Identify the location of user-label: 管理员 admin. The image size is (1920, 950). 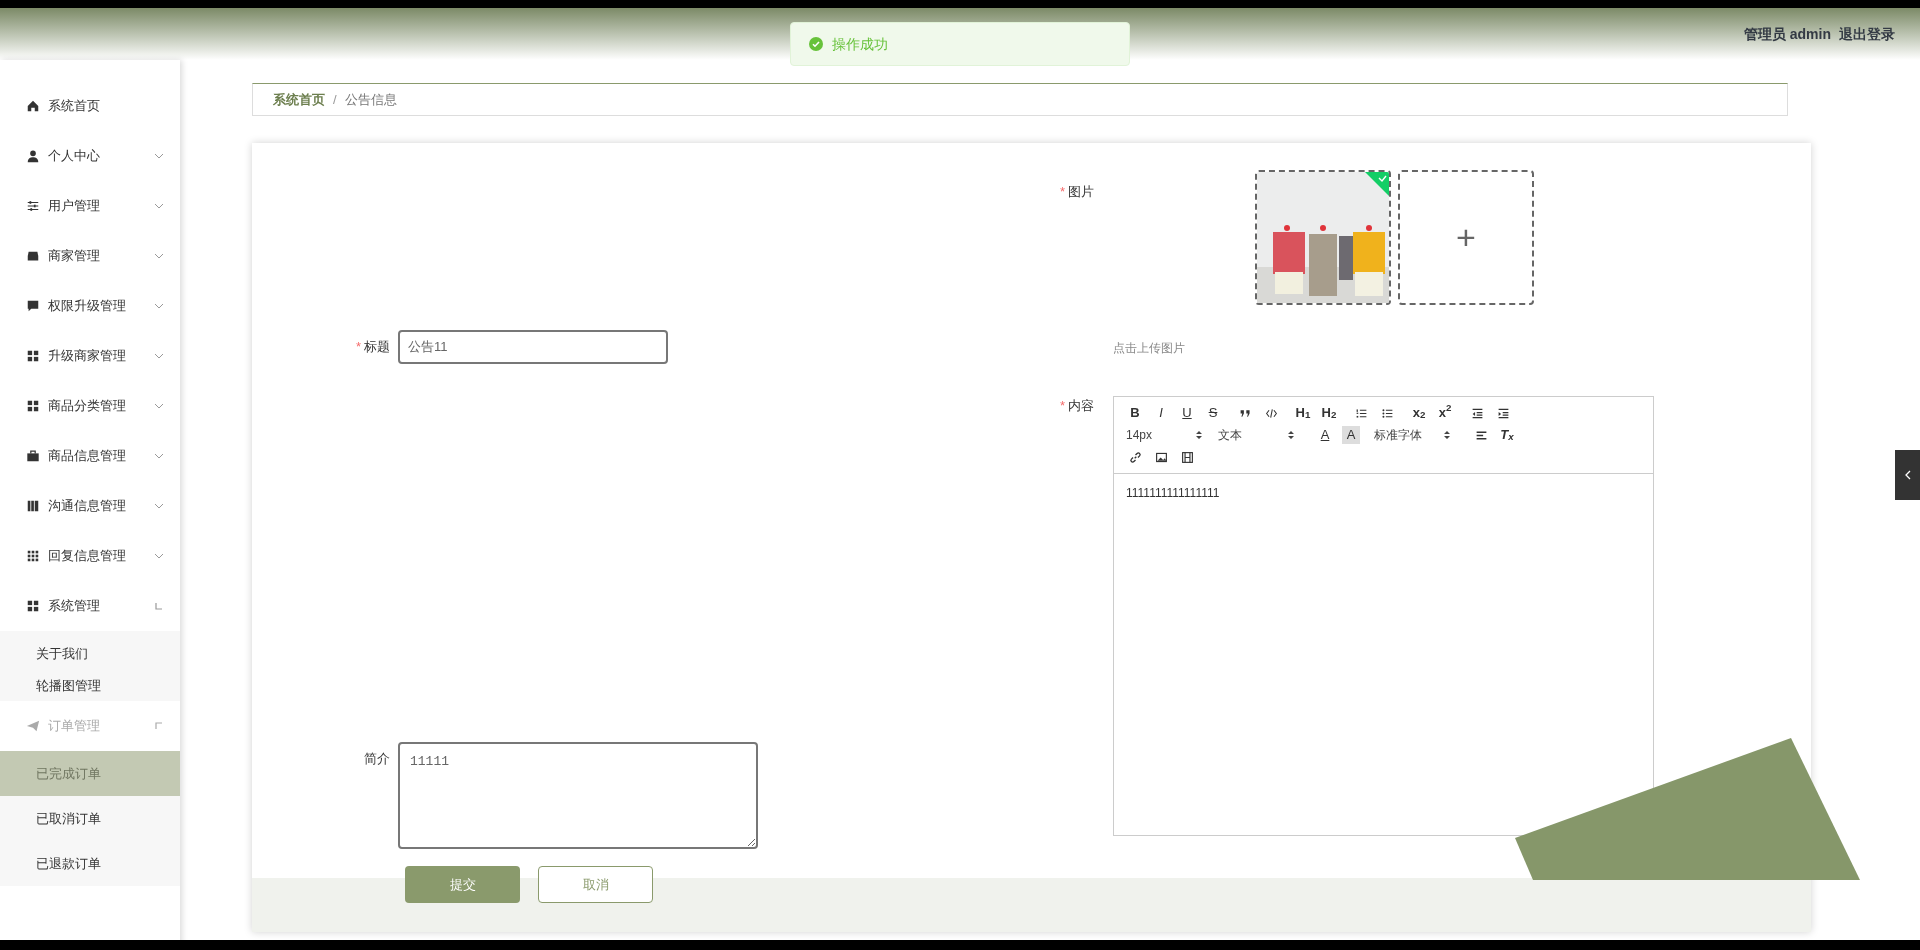
(1787, 34).